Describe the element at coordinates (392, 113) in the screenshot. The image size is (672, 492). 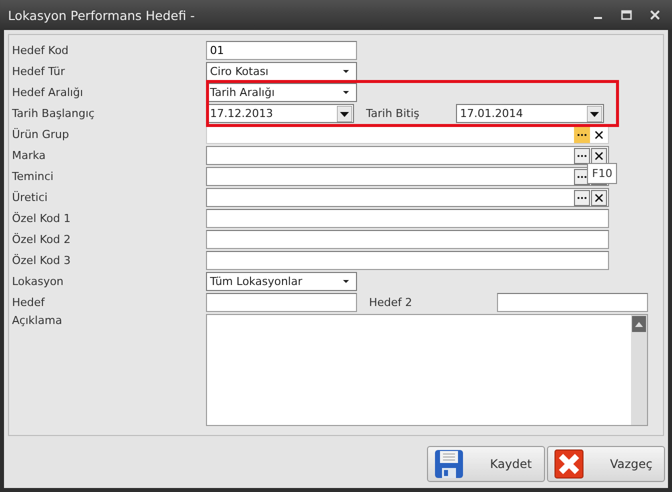
I see `field-label: Tarih Bitiş` at that location.